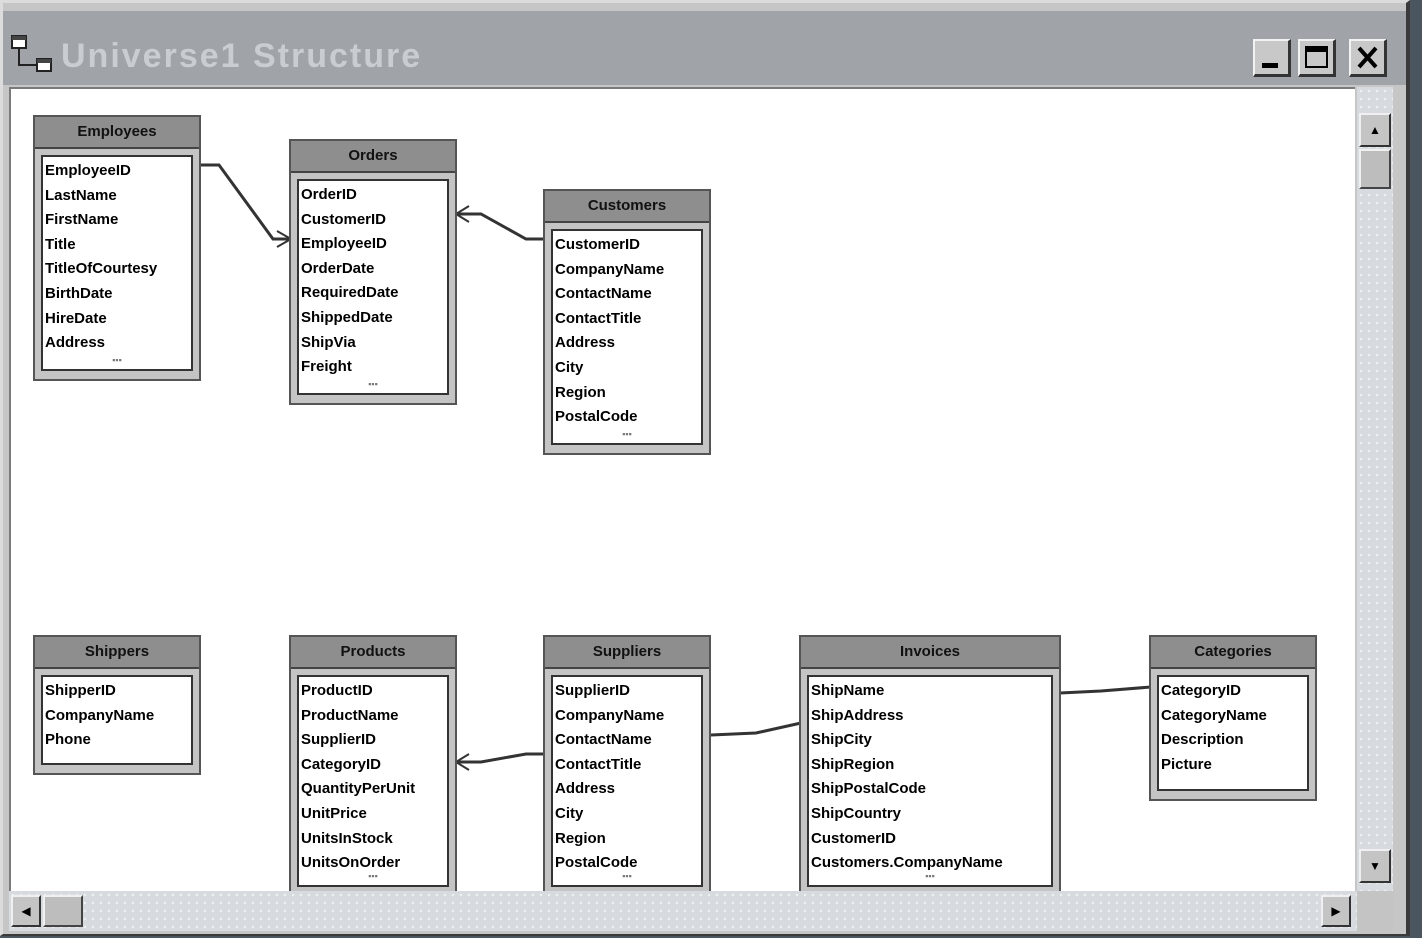 Image resolution: width=1422 pixels, height=938 pixels. Describe the element at coordinates (374, 814) in the screenshot. I see `column-item: UnitPrice` at that location.